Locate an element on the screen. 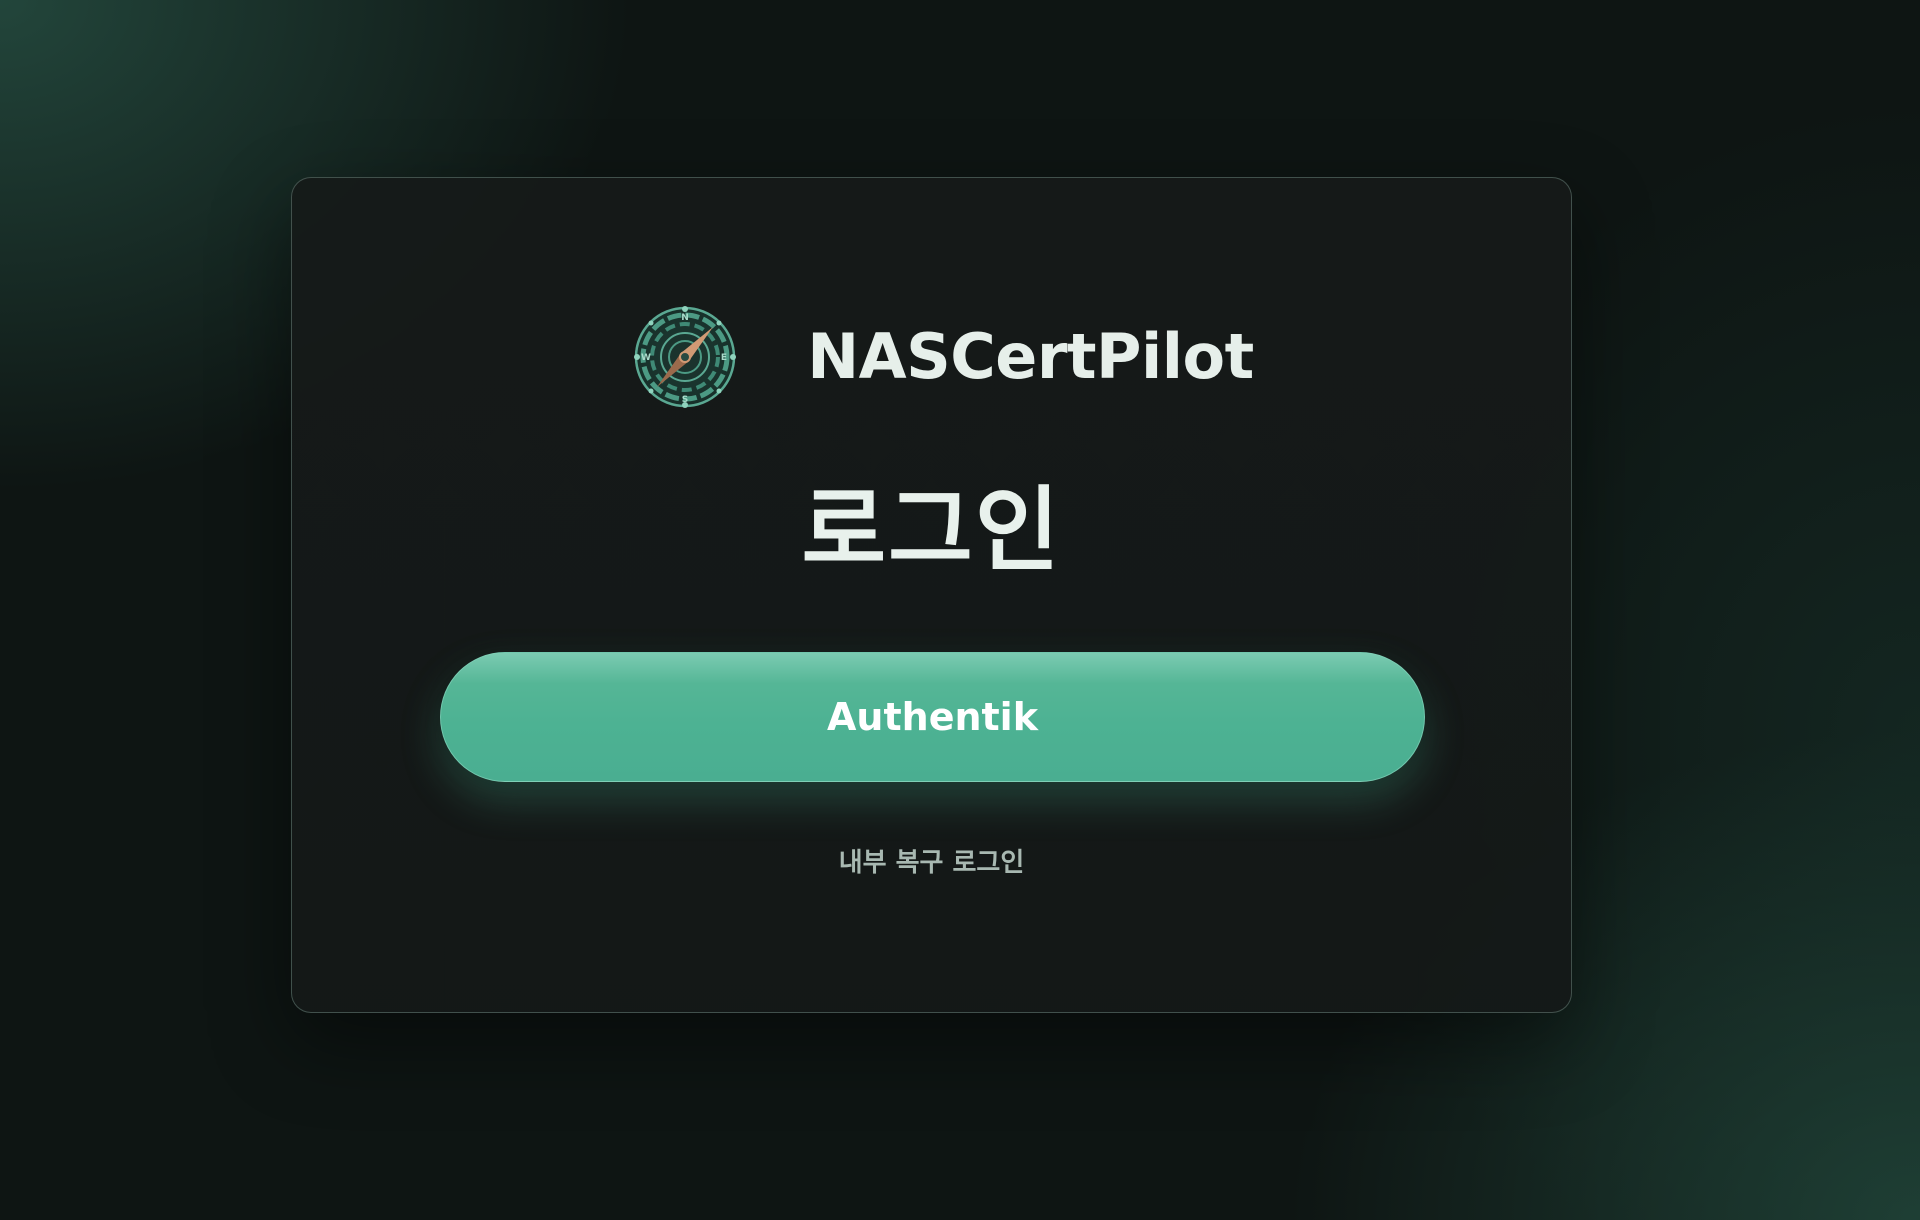 This screenshot has height=1220, width=1920. brand-name: NASCertPilot is located at coordinates (1030, 356).